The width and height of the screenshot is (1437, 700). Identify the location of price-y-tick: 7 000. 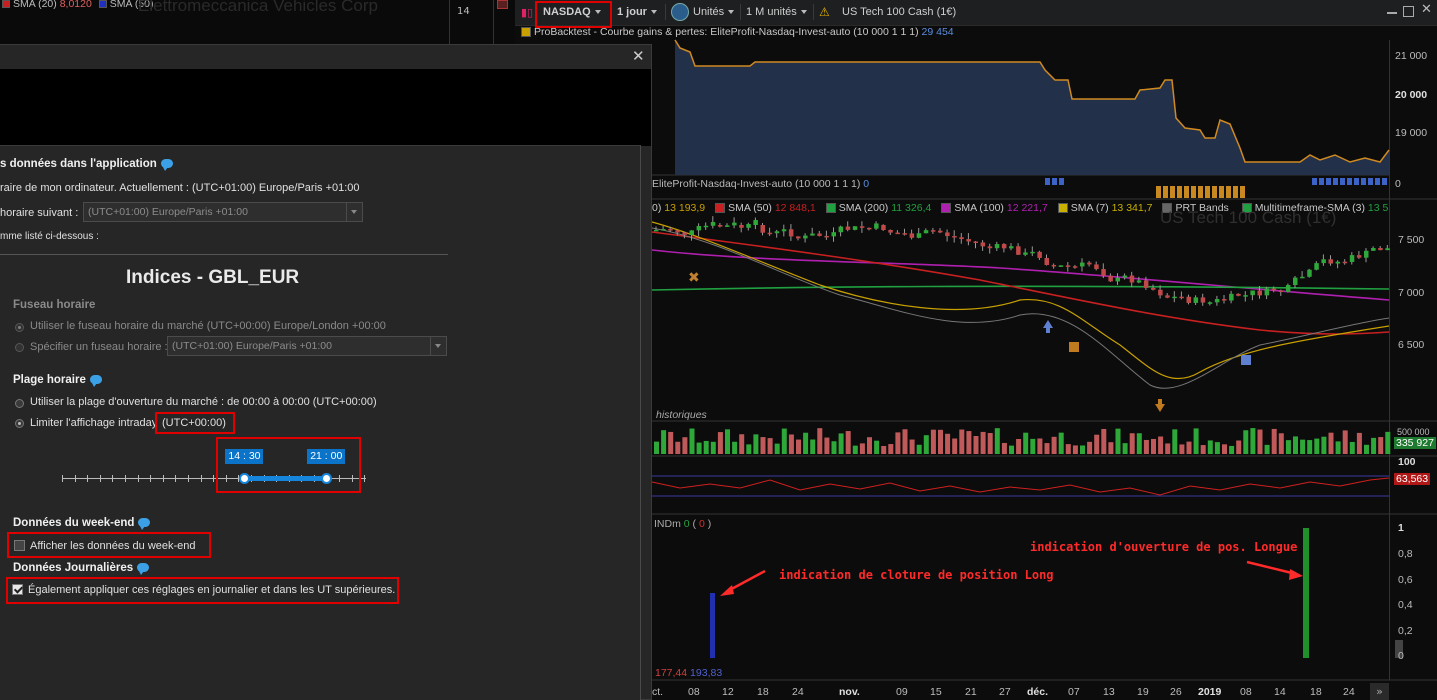
(1411, 293).